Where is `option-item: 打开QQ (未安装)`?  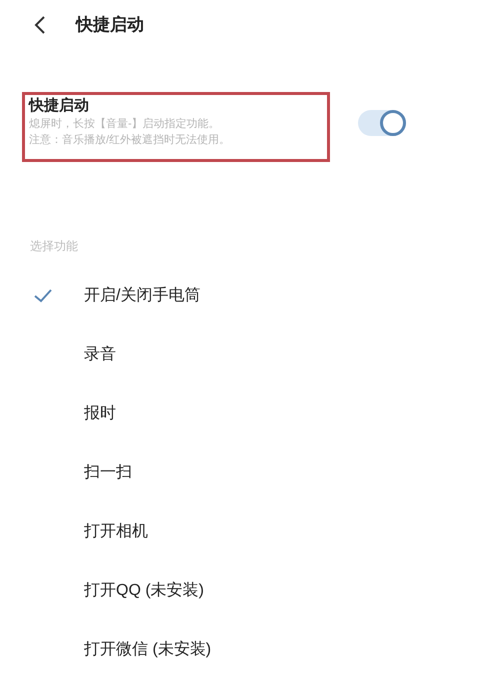 option-item: 打开QQ (未安装) is located at coordinates (244, 590).